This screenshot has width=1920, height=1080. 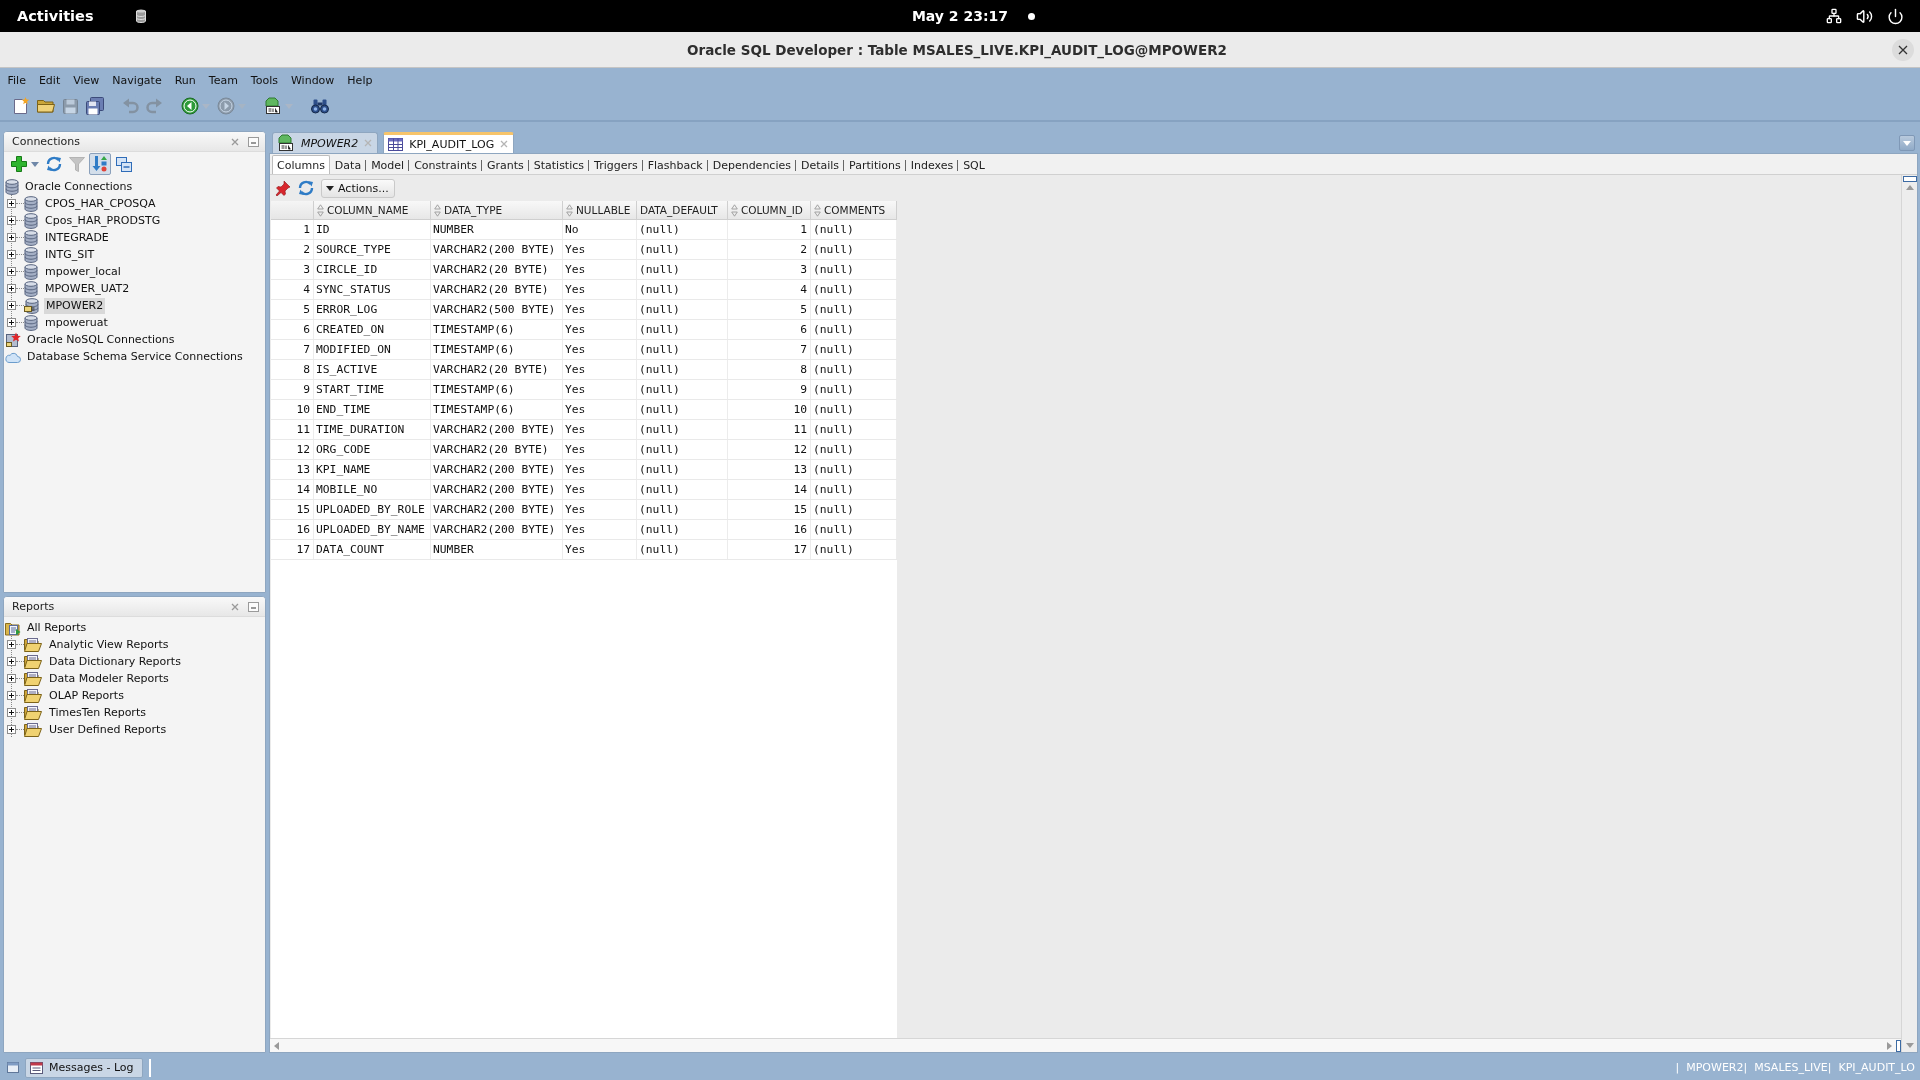 What do you see at coordinates (264, 80) in the screenshot?
I see `menu-item: Tools` at bounding box center [264, 80].